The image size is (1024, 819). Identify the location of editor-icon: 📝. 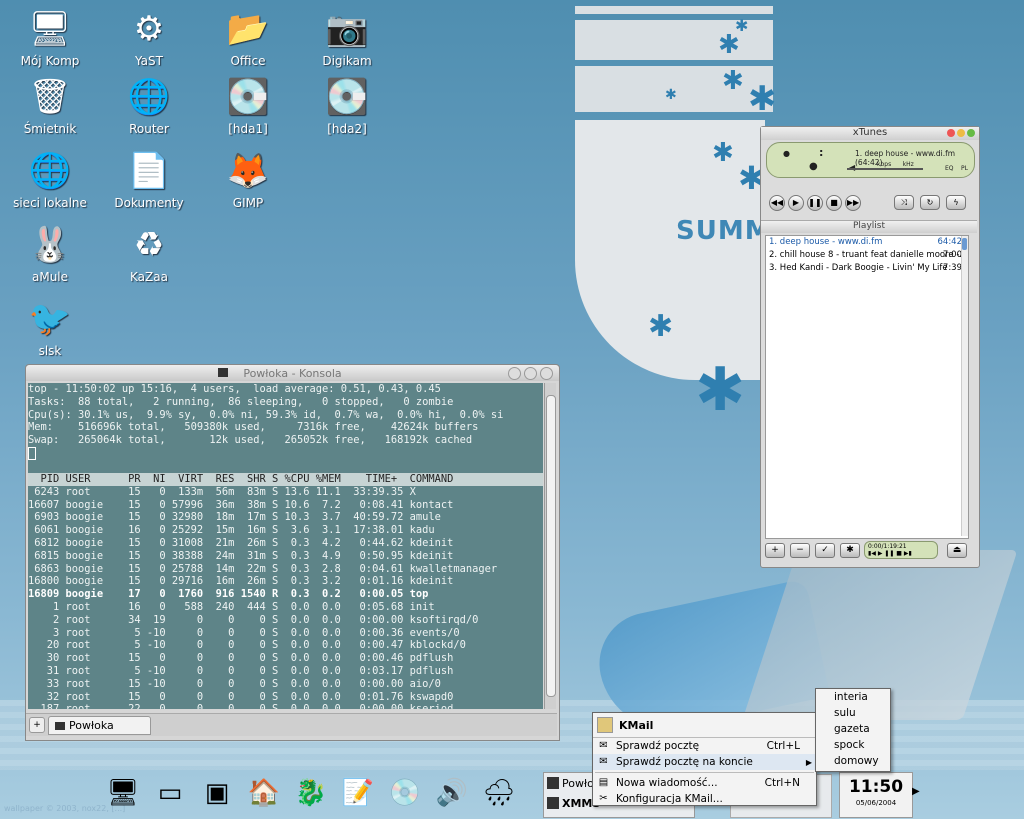
(358, 793).